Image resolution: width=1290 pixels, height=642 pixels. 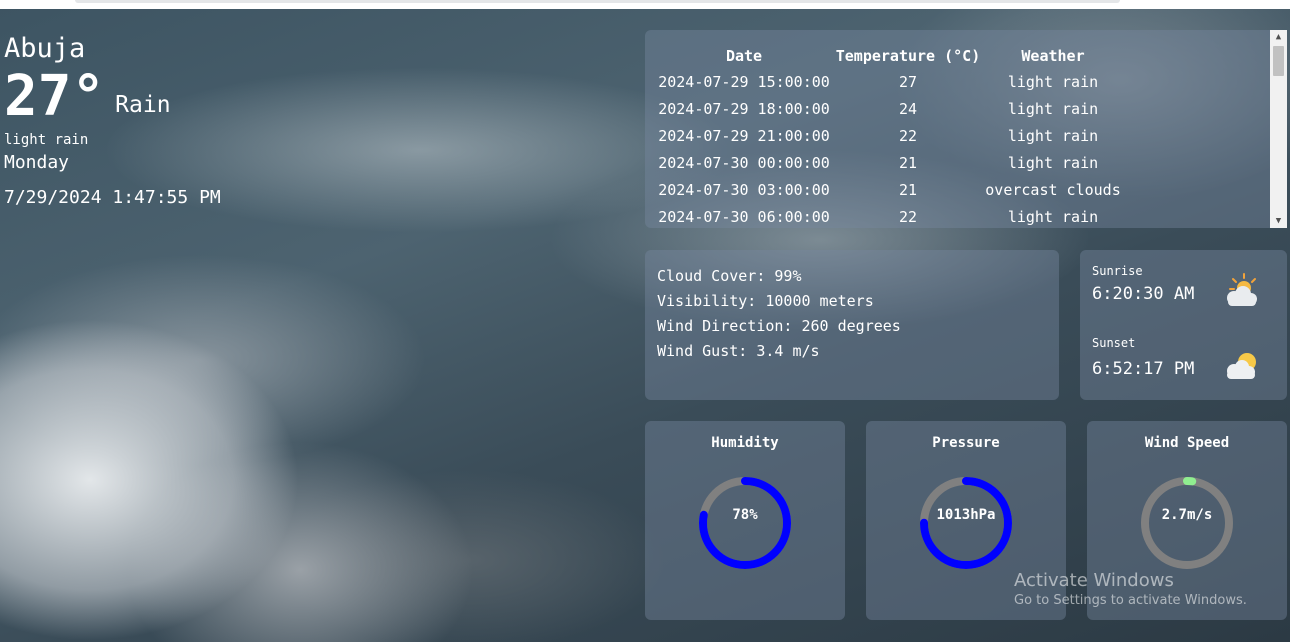 I want to click on visibility: Visibility: 10000 meters, so click(x=765, y=301).